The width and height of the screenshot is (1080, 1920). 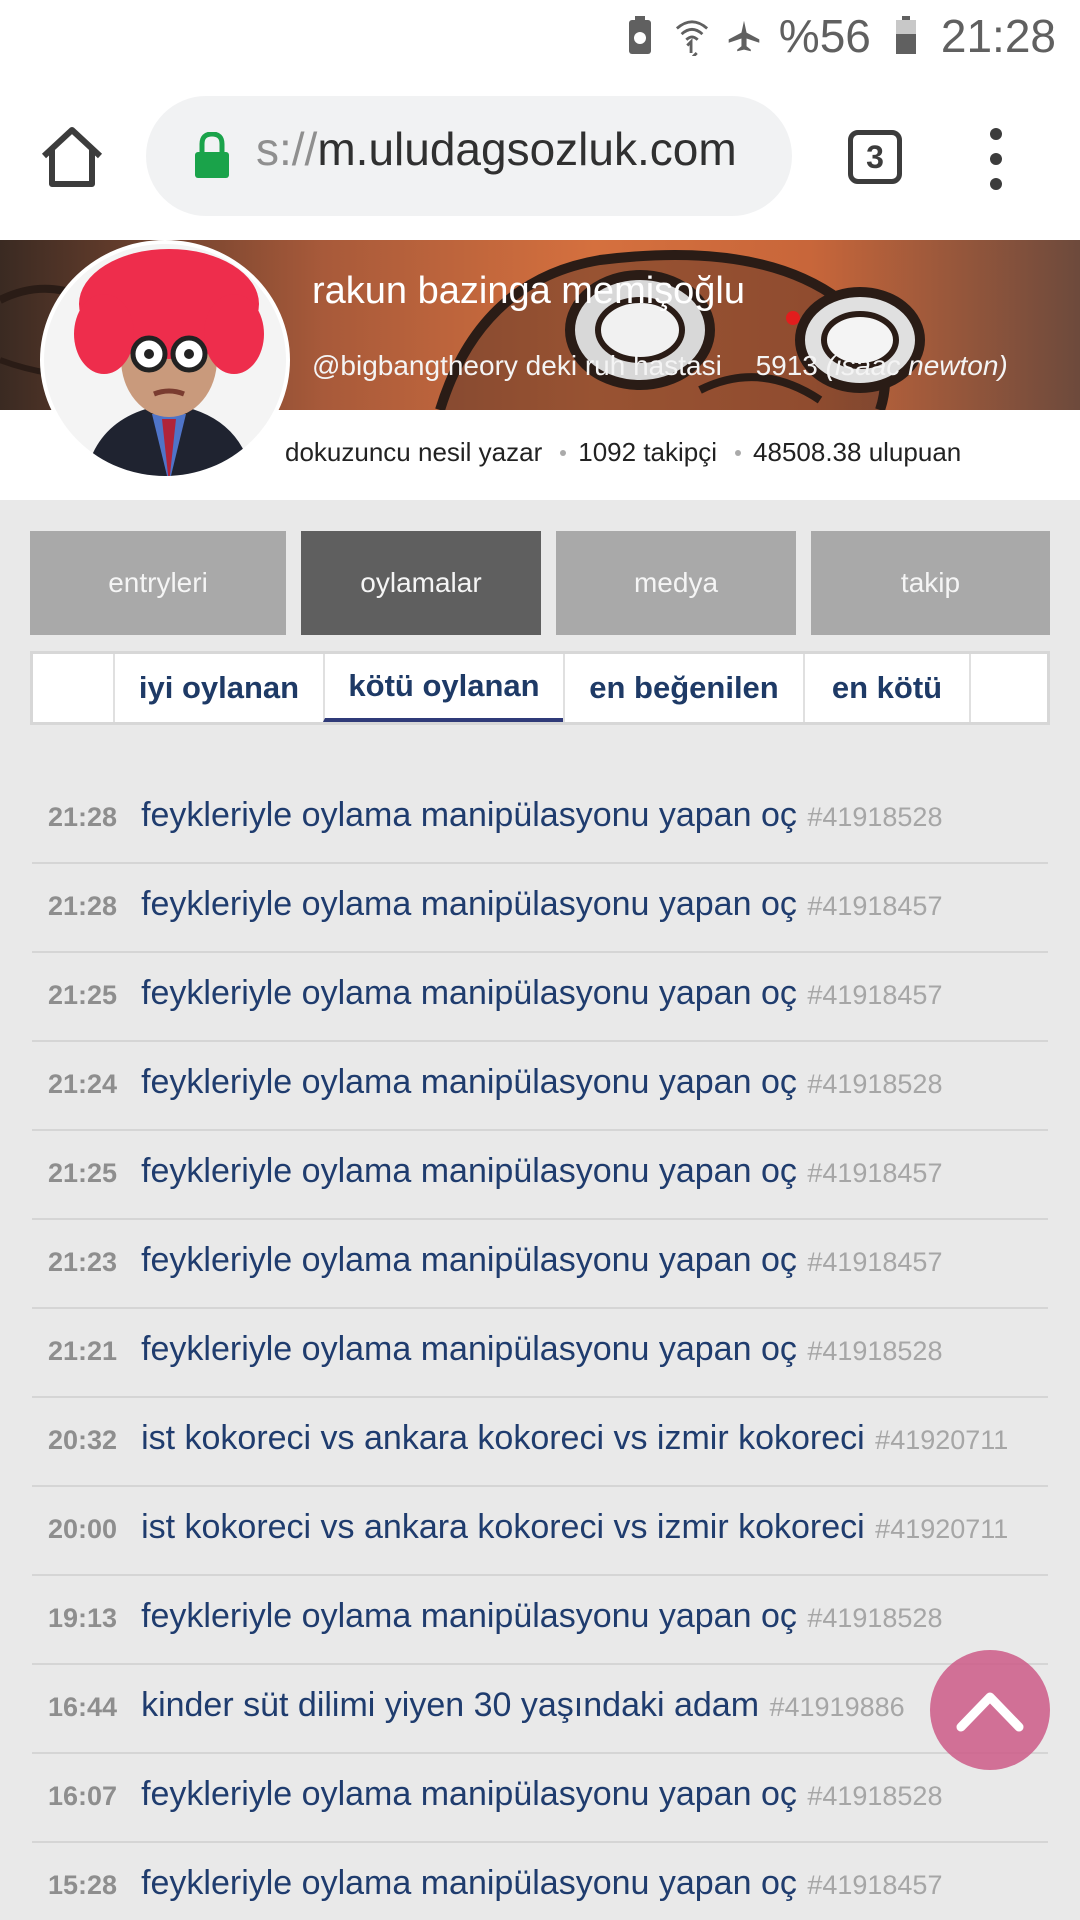 I want to click on profile-points: 48508.38 ulupuan, so click(x=857, y=452).